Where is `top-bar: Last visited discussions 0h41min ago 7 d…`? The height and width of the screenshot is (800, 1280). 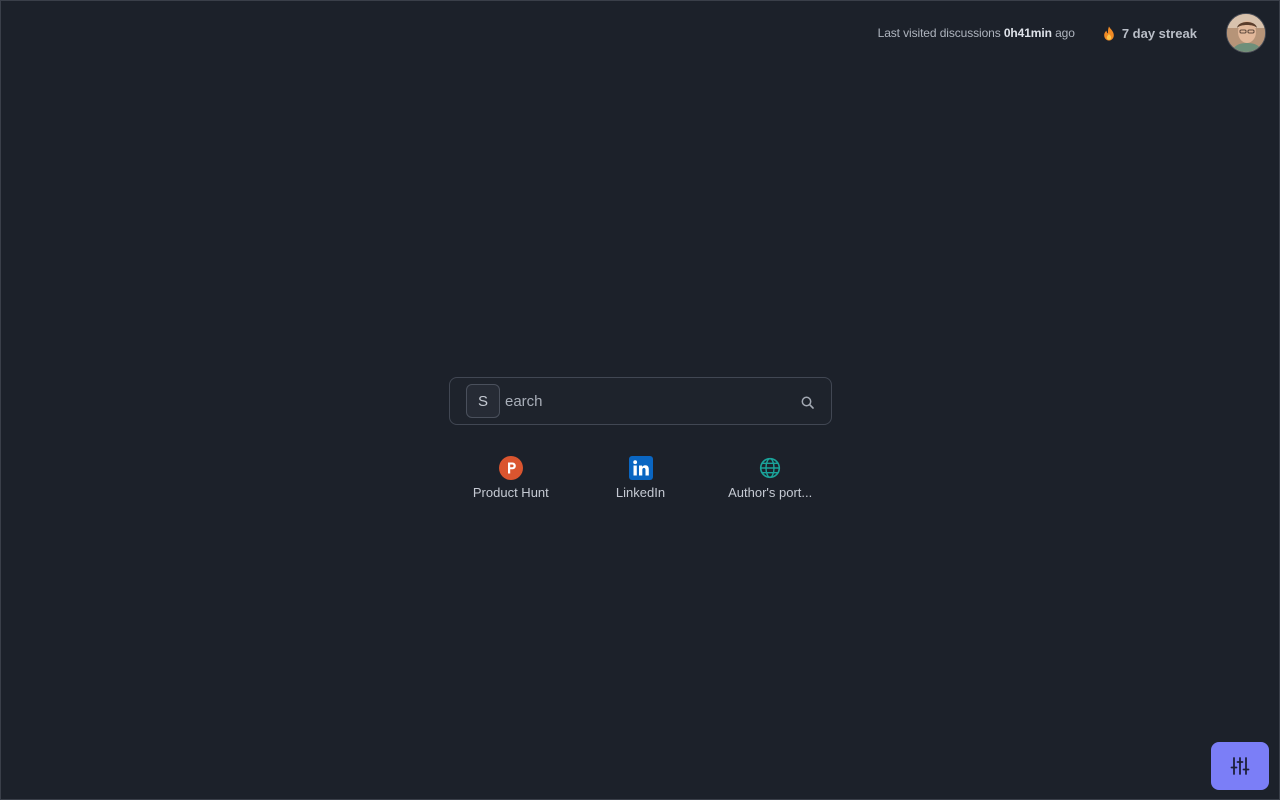 top-bar: Last visited discussions 0h41min ago 7 d… is located at coordinates (1072, 33).